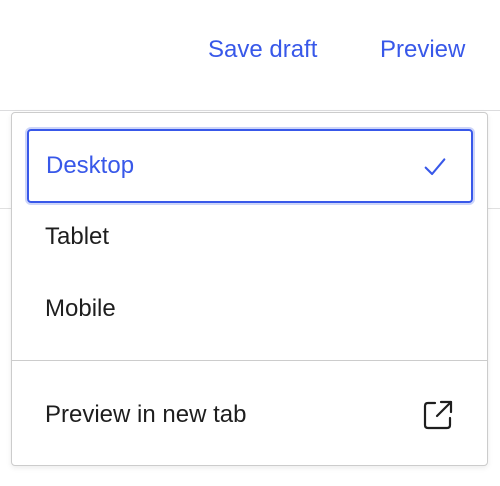 The width and height of the screenshot is (500, 486). What do you see at coordinates (262, 50) in the screenshot?
I see `save-draft-button: Save draft` at bounding box center [262, 50].